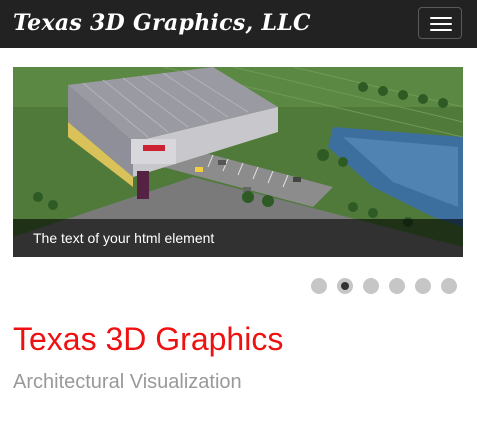 This screenshot has height=424, width=477. What do you see at coordinates (441, 18) in the screenshot?
I see `hamburger-menu-icon` at bounding box center [441, 18].